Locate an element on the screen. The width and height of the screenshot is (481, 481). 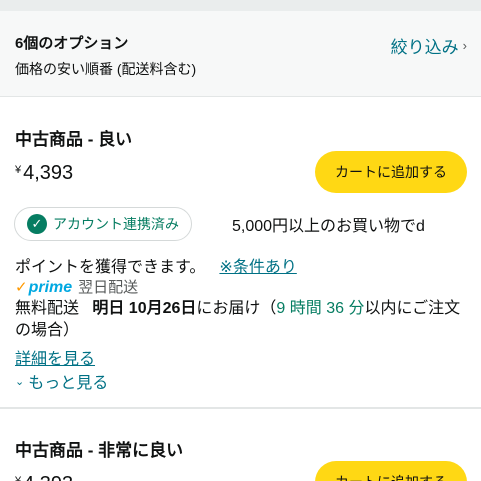
chevron-down-icon: ⌄ is located at coordinates (20, 381).